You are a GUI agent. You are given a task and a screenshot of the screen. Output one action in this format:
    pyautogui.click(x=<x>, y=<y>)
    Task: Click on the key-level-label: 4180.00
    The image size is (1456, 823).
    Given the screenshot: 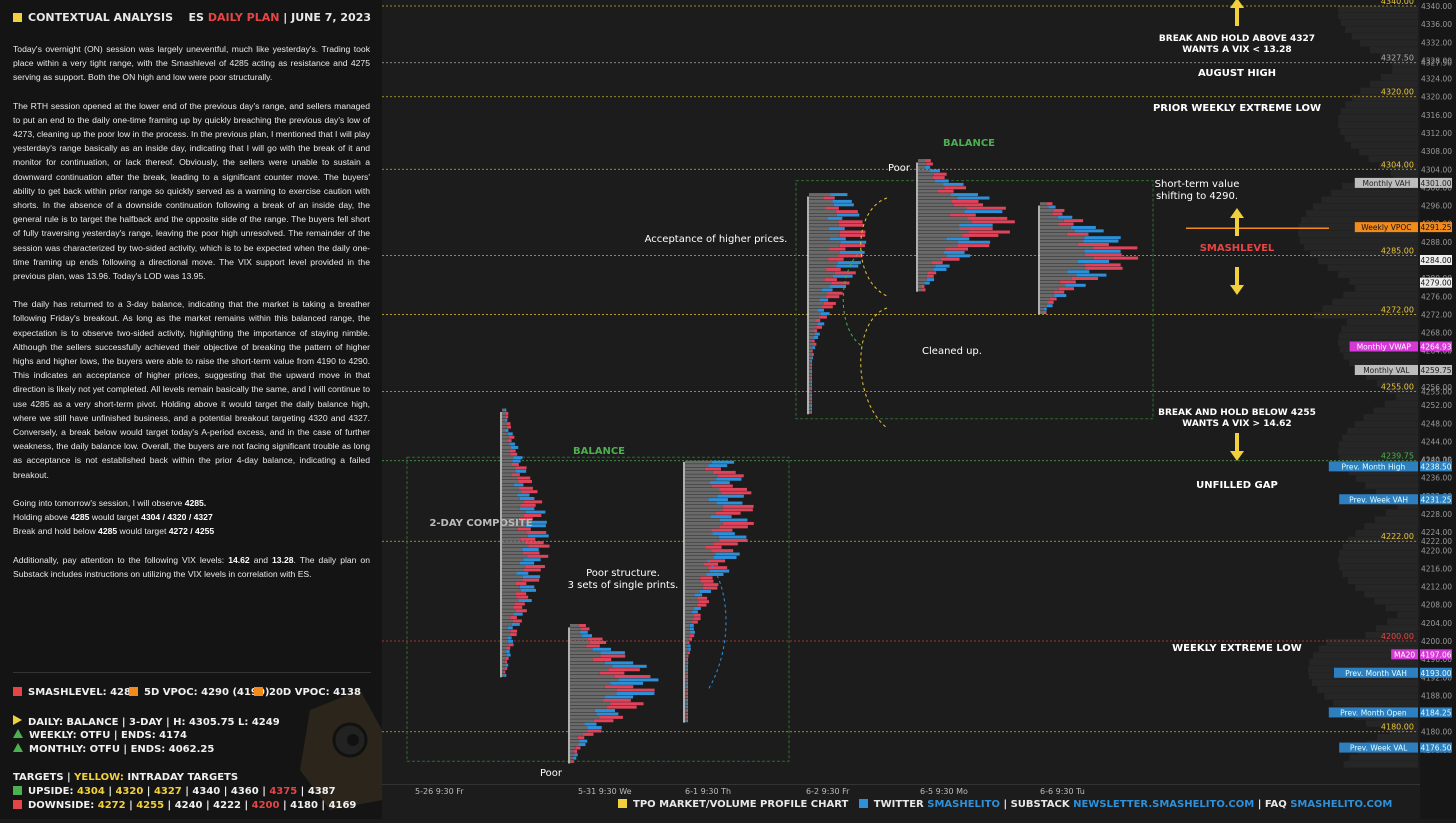 What is the action you would take?
    pyautogui.click(x=1397, y=727)
    